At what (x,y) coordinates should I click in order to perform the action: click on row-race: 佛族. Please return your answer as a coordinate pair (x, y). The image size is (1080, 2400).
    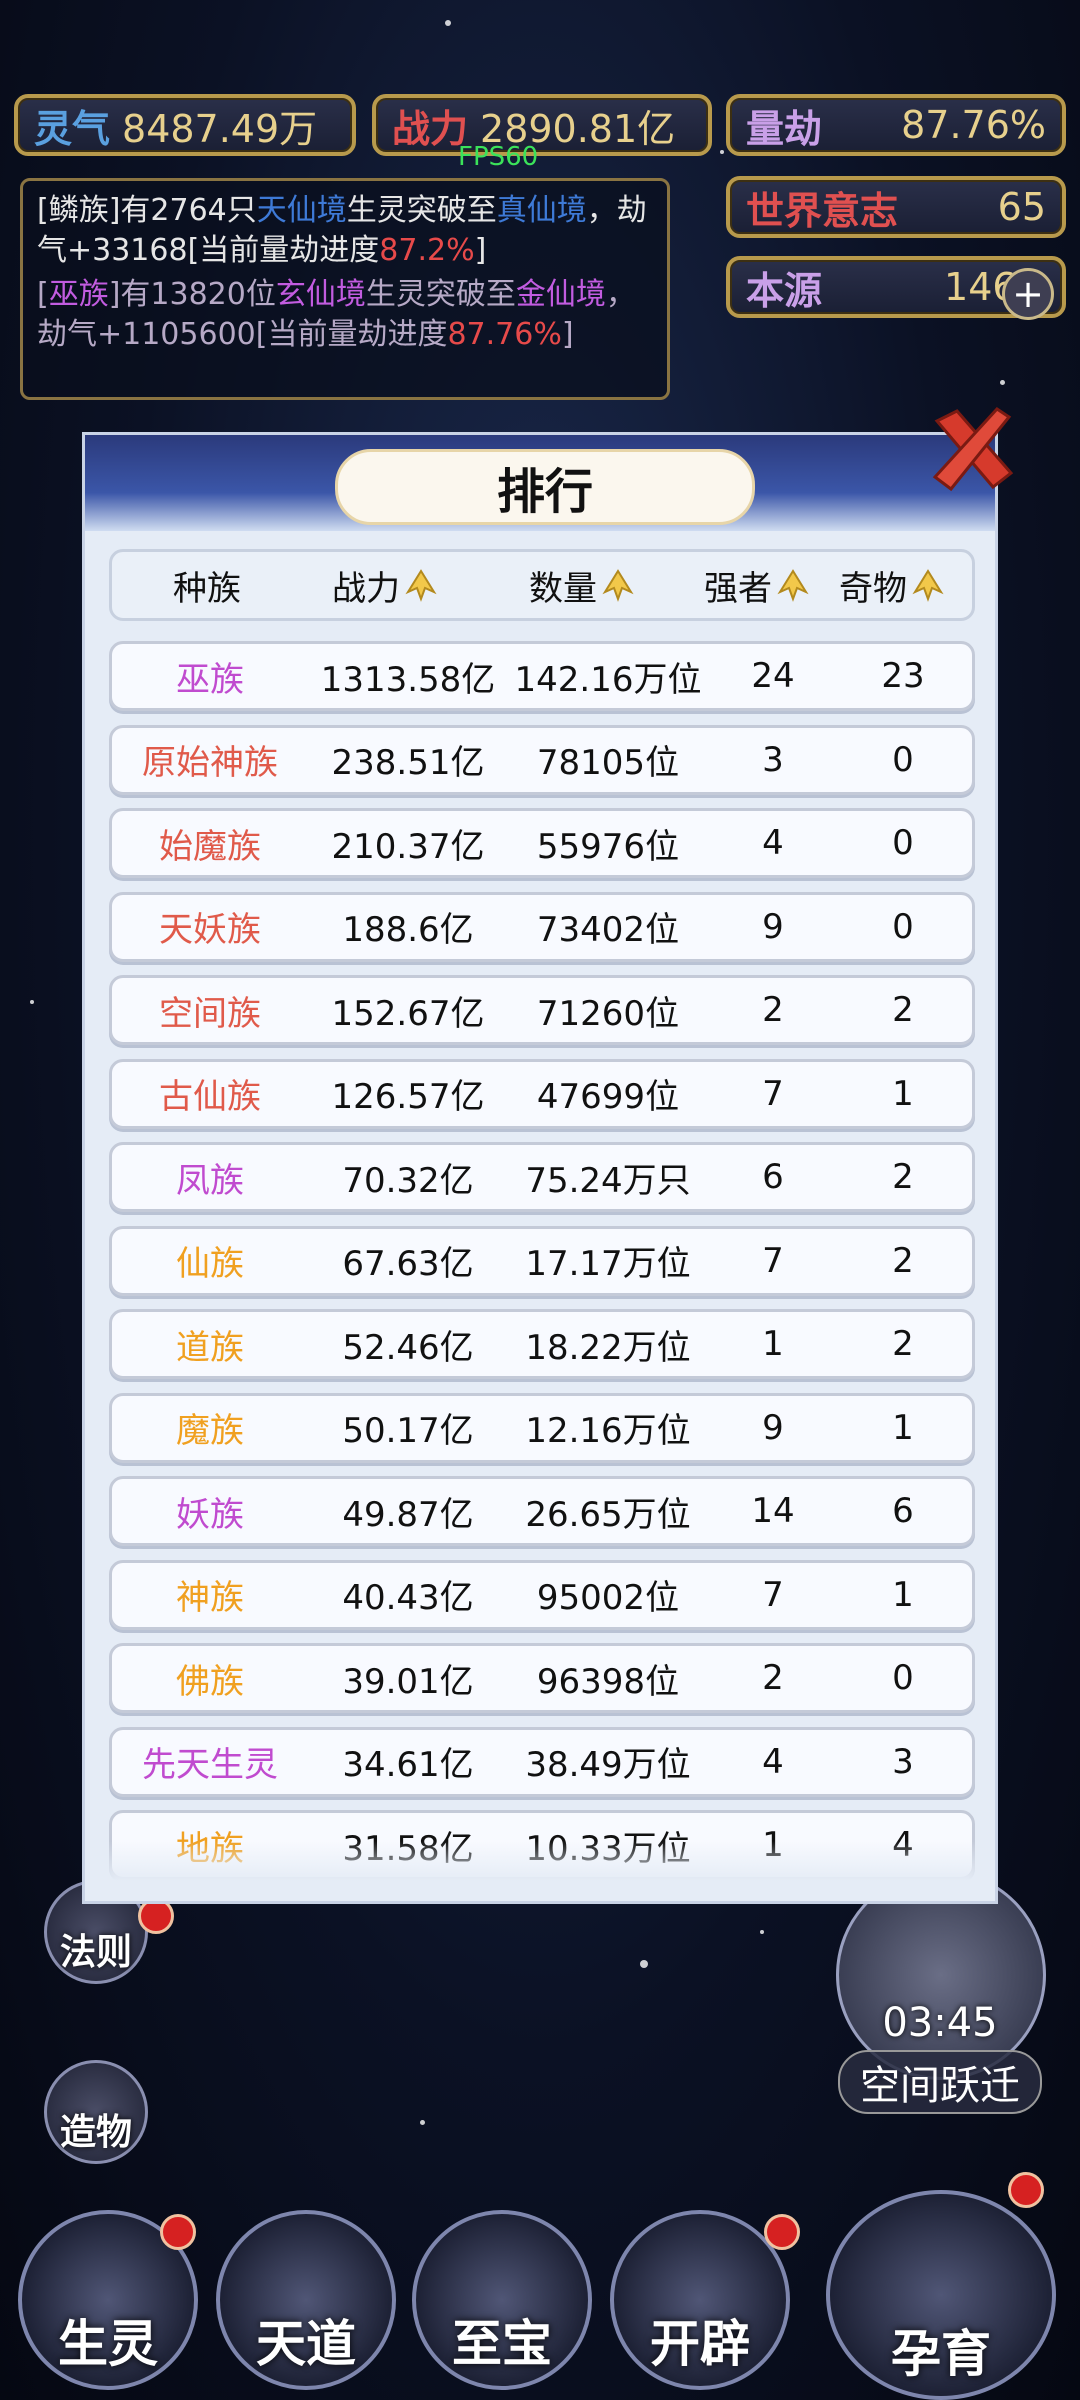
    Looking at the image, I should click on (210, 1681).